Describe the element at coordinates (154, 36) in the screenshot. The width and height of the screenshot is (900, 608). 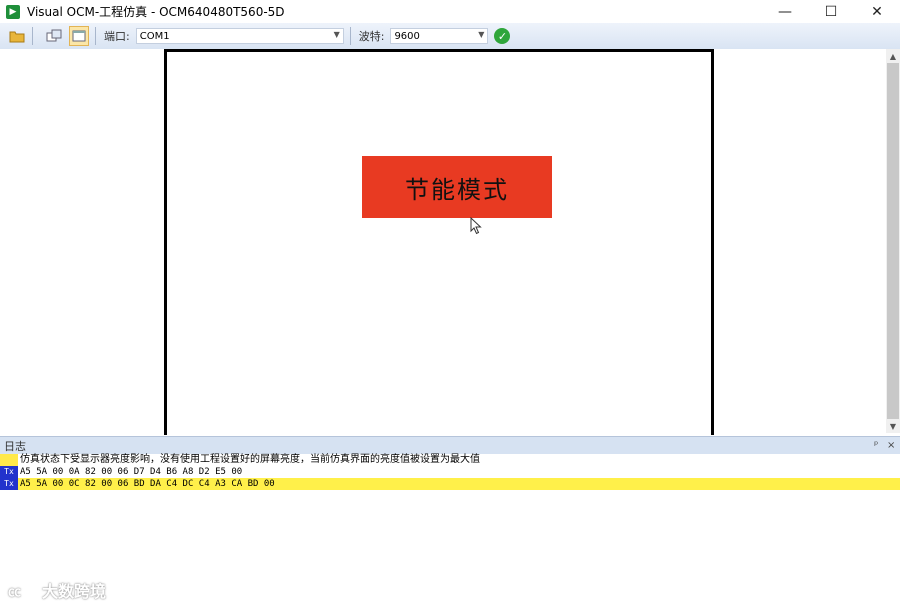
I see `port-select-value: COM1` at that location.